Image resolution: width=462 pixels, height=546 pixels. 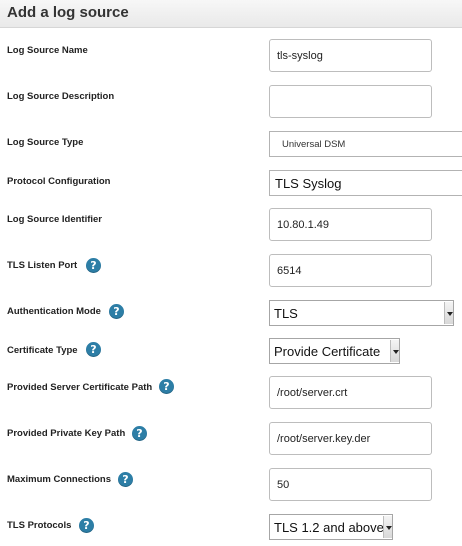 What do you see at coordinates (350, 224) in the screenshot?
I see `log-source-identifier-input: 10.80.1.49` at bounding box center [350, 224].